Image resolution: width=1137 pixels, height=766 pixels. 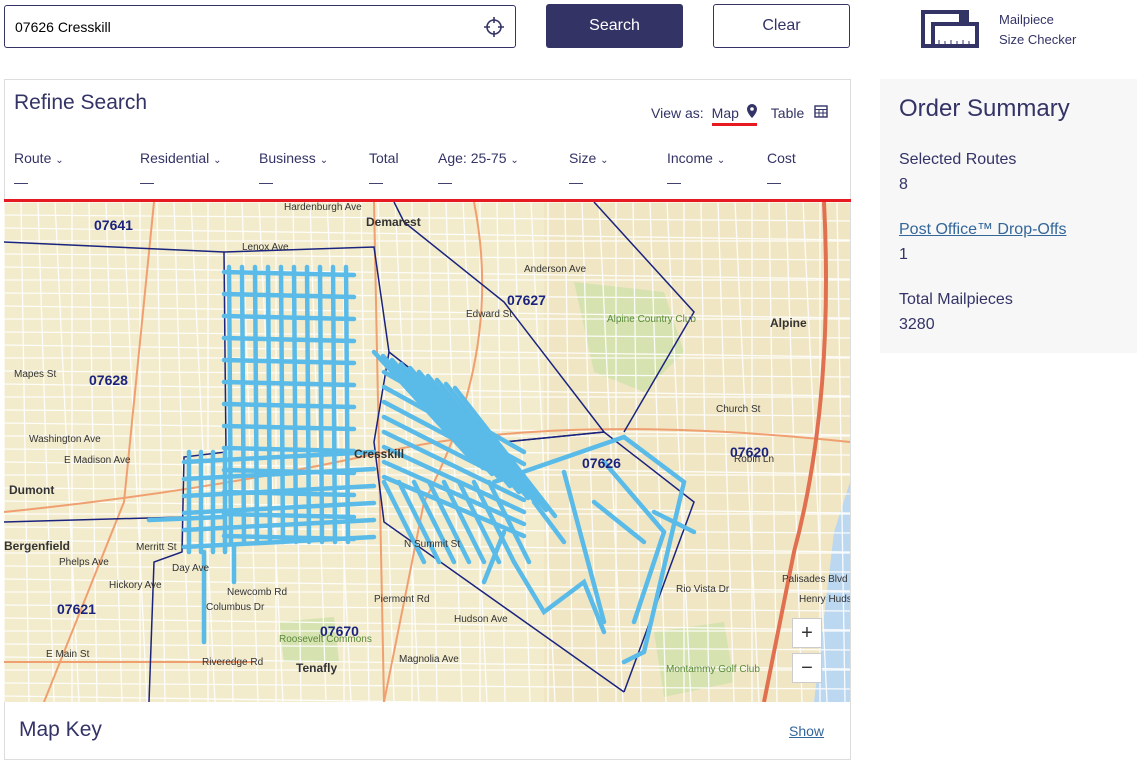 I want to click on map-label: Newcomb Rd, so click(x=257, y=592).